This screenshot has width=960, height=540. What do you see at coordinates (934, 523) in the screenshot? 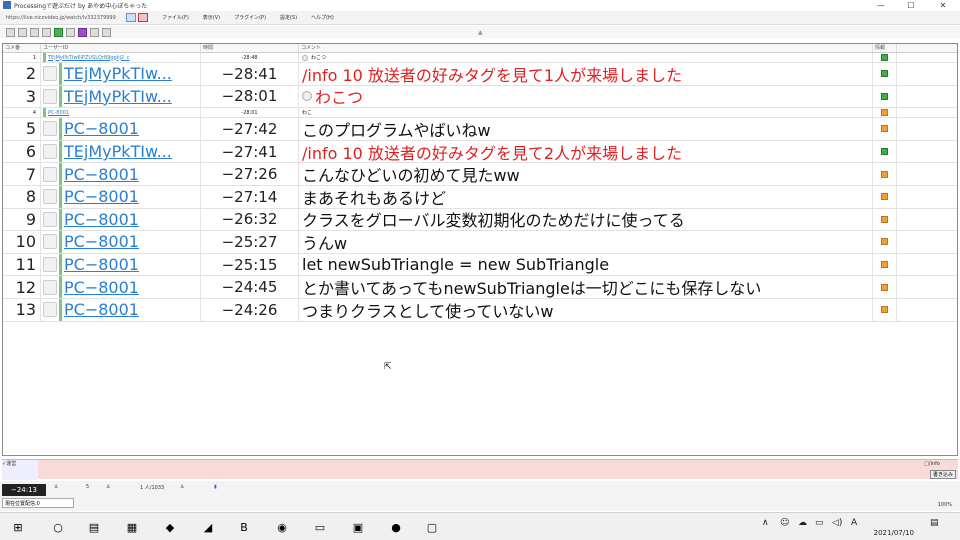
I see `notification-icon: ▤` at bounding box center [934, 523].